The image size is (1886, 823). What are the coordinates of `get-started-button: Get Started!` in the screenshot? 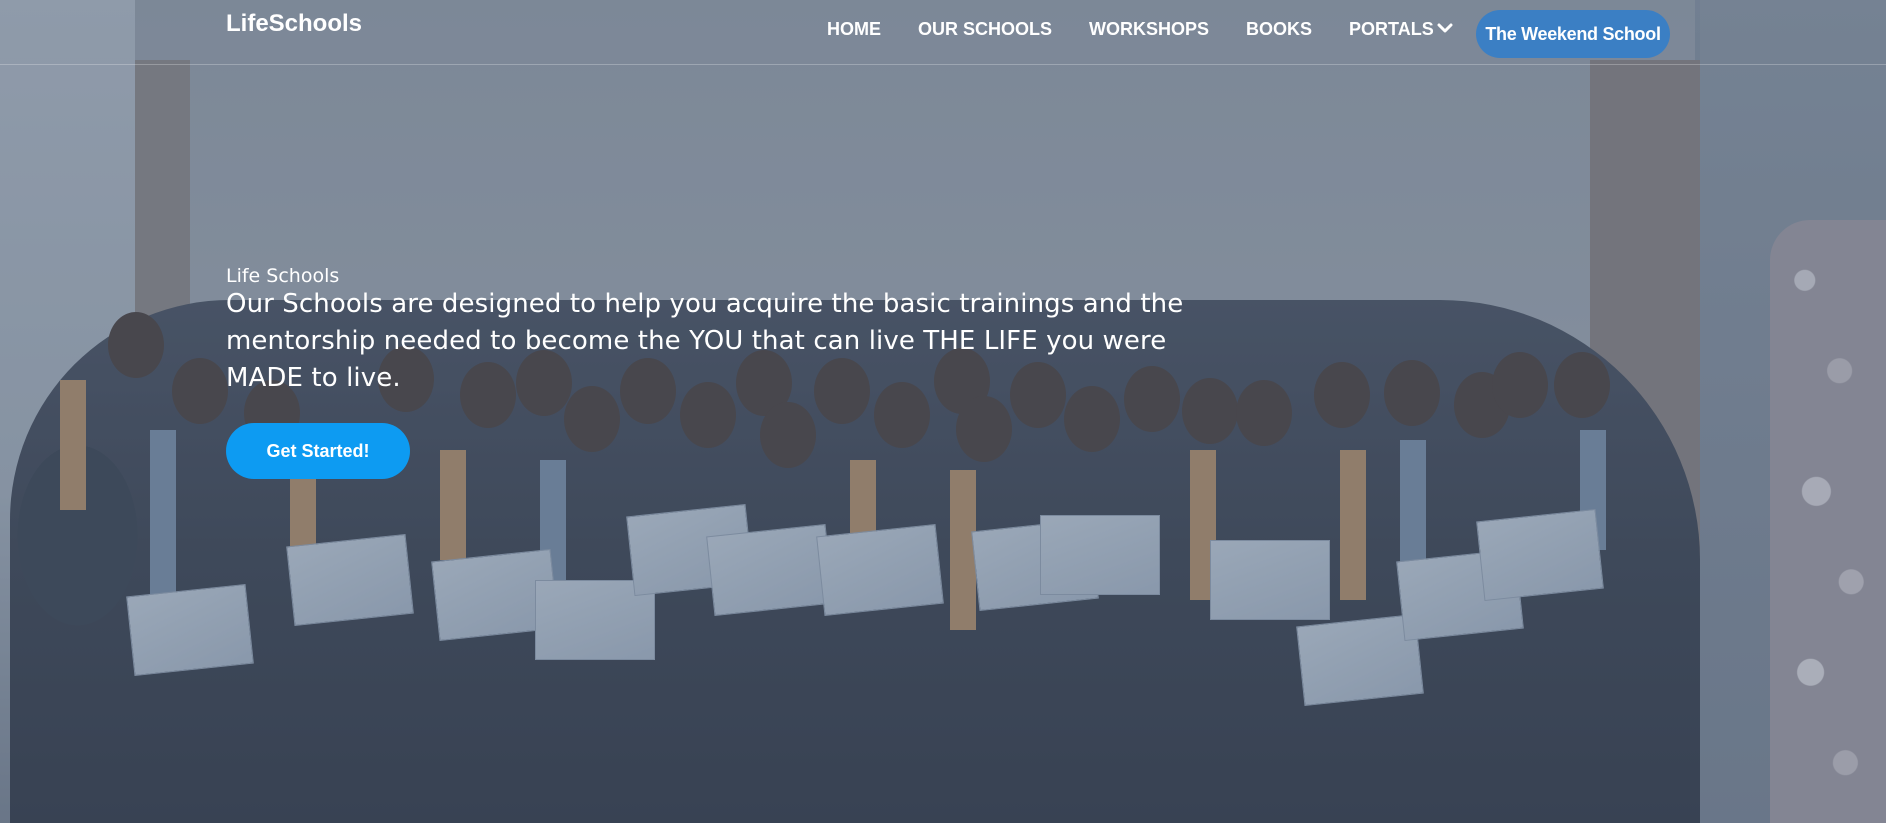 It's located at (318, 451).